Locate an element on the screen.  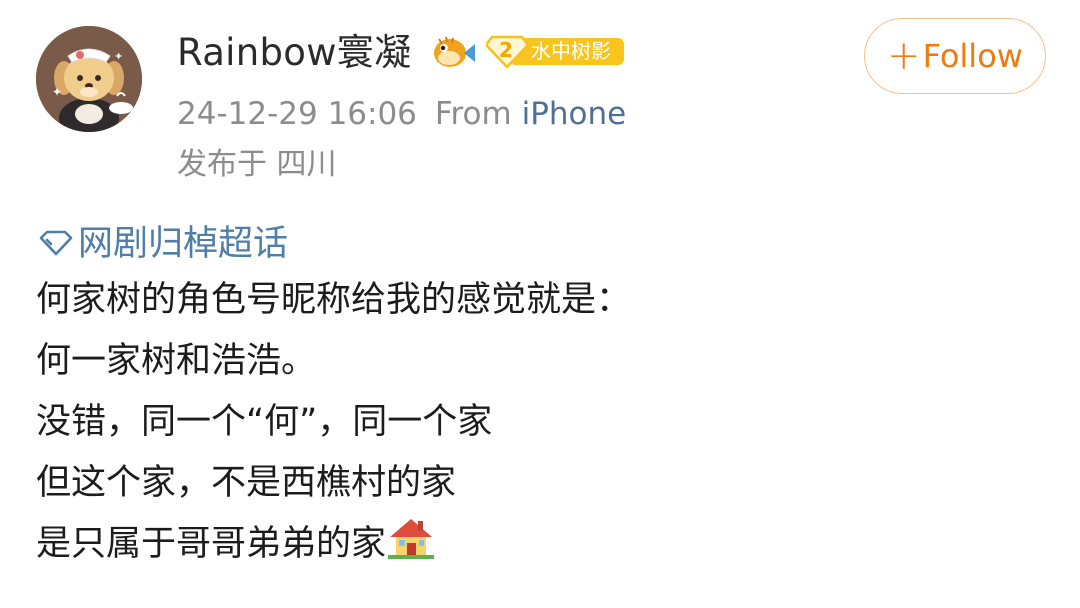
follow-button: + Follow is located at coordinates (955, 56).